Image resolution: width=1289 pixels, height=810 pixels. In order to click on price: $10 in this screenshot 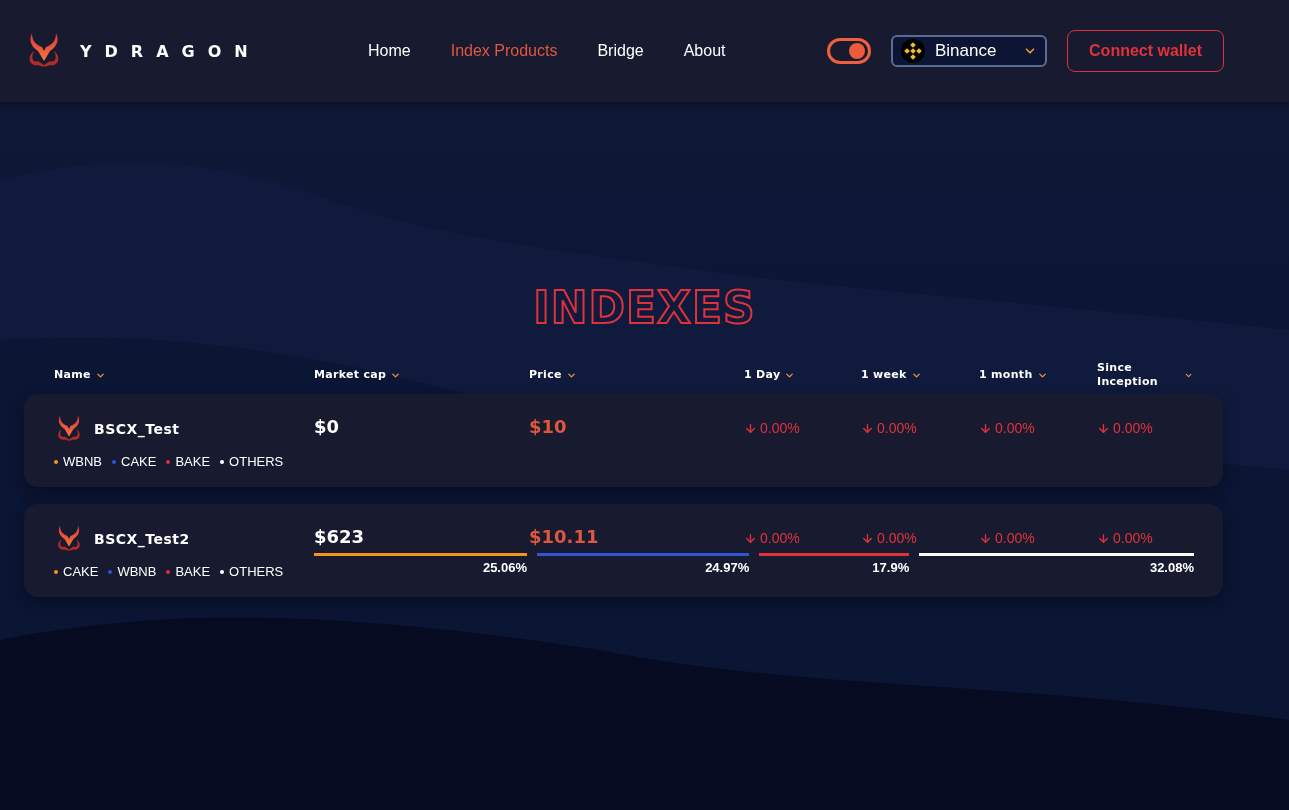, I will do `click(548, 426)`.